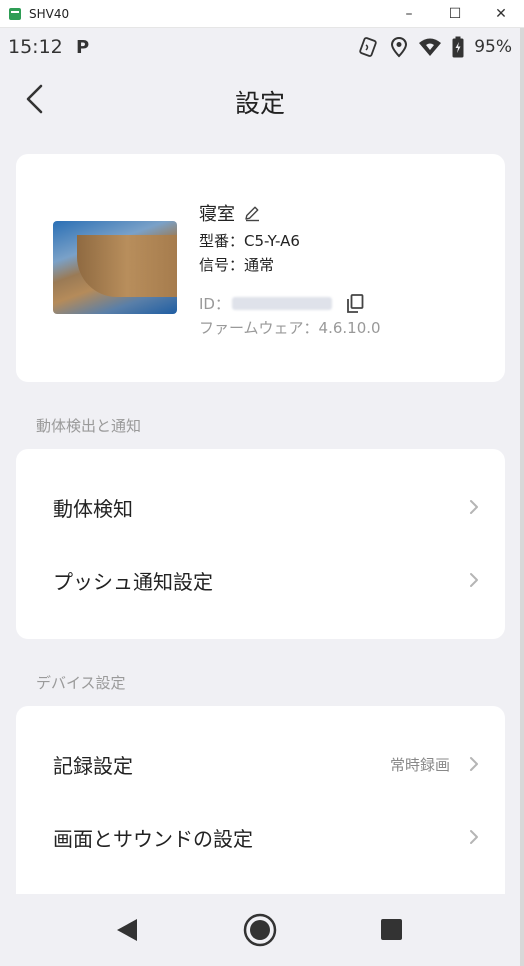 Image resolution: width=524 pixels, height=966 pixels. I want to click on menu-item-label: プッシュ通知設定, so click(133, 582).